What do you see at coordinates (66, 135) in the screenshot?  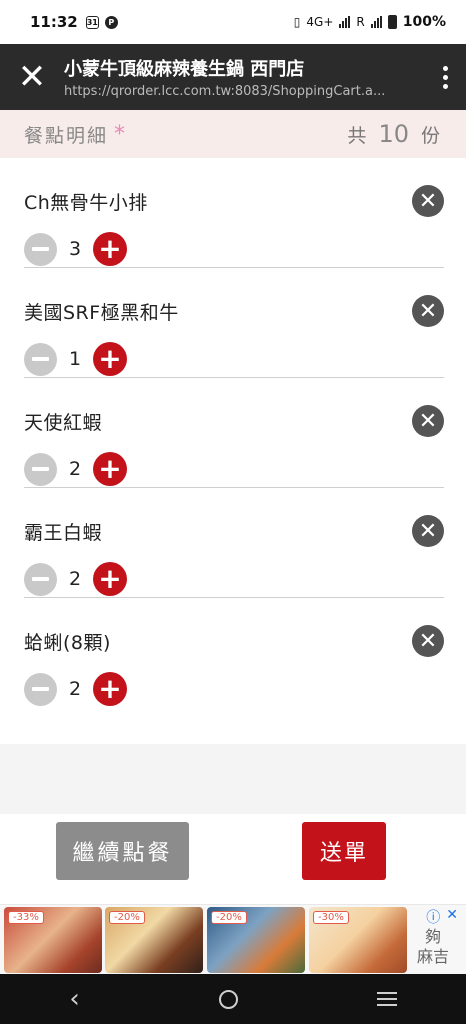 I see `order-detail-label: 餐點明細` at bounding box center [66, 135].